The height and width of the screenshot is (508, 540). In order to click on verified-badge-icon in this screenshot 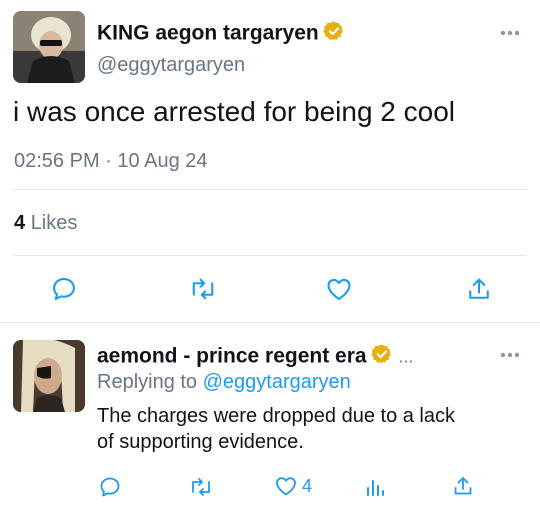, I will do `click(334, 34)`.